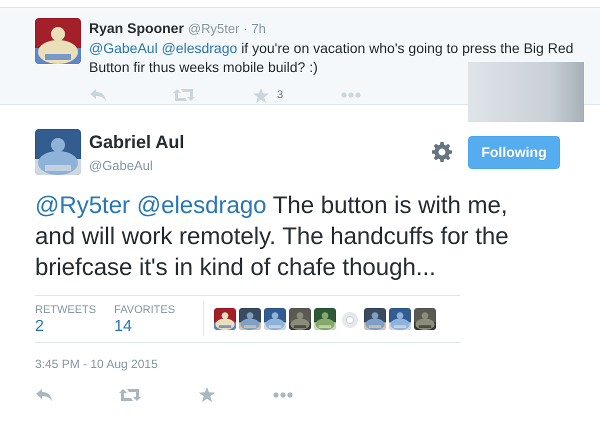 This screenshot has height=446, width=600. What do you see at coordinates (254, 28) in the screenshot?
I see `tweet-time: · 7h` at bounding box center [254, 28].